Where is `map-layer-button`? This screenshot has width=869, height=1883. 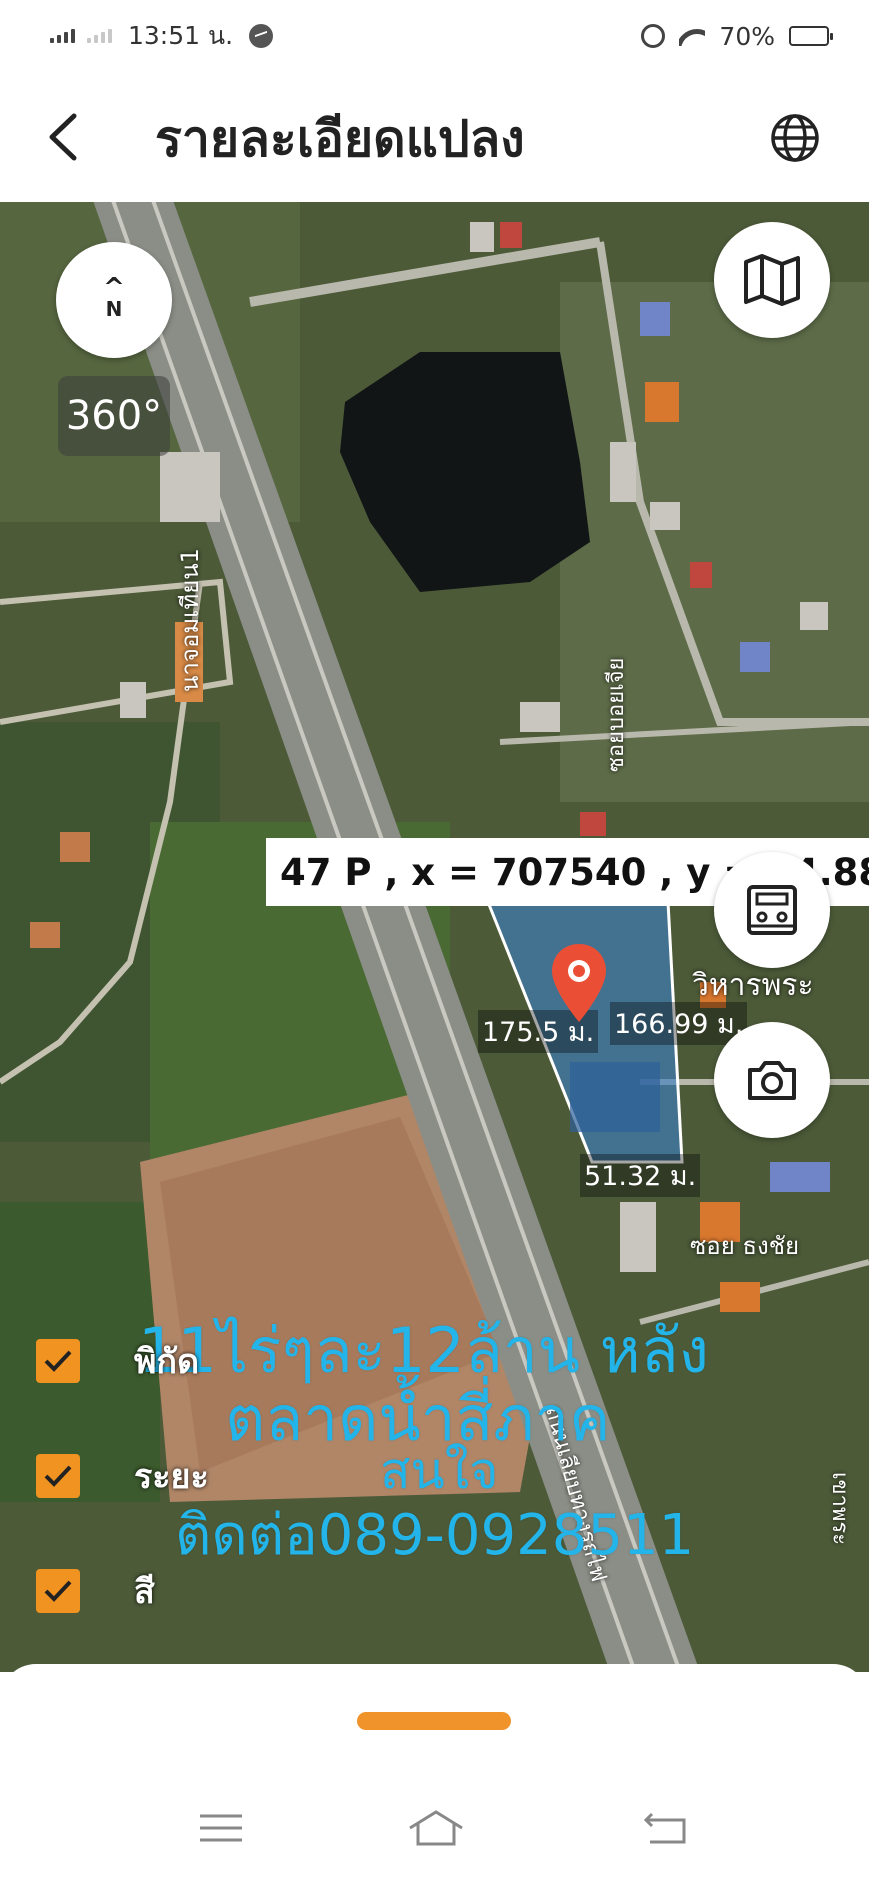
map-layer-button is located at coordinates (772, 280).